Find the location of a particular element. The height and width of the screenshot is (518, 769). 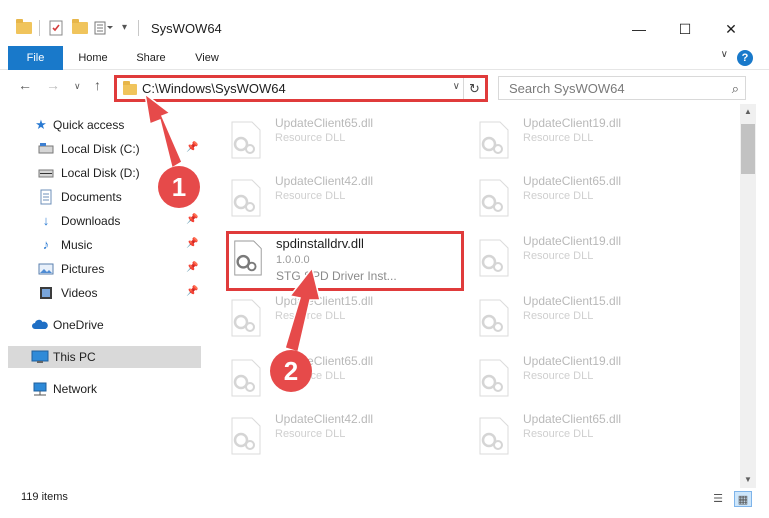

chevron-down-icon: ∨ is located at coordinates (456, 86).